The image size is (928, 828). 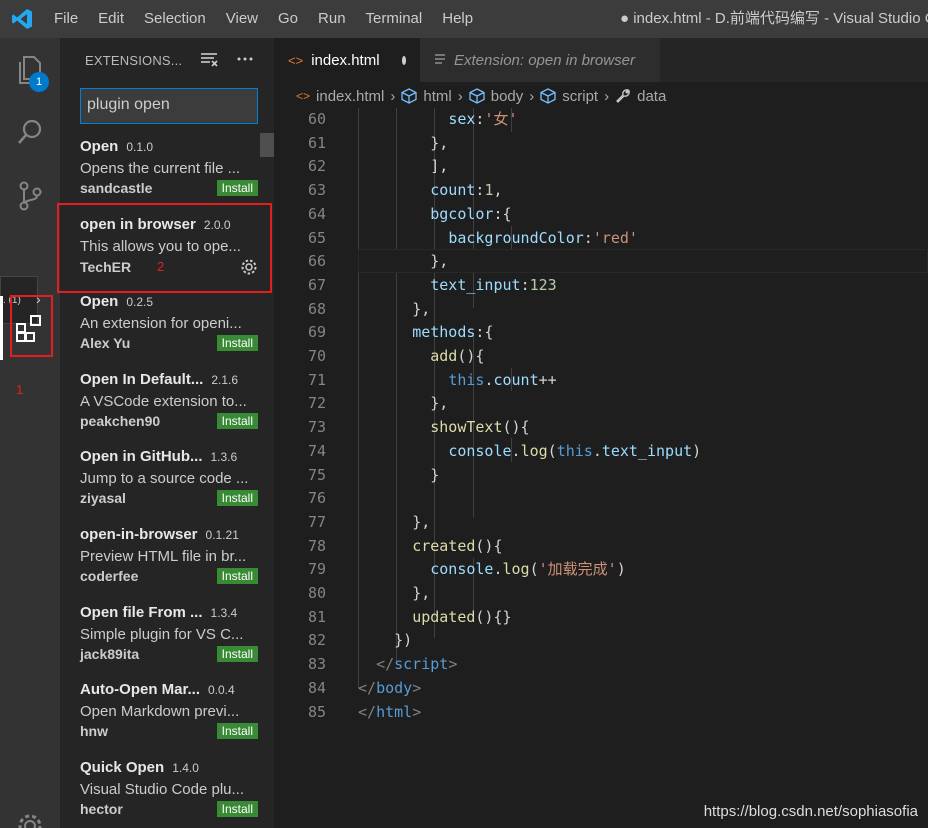 What do you see at coordinates (316, 308) in the screenshot?
I see `line-number: 68` at bounding box center [316, 308].